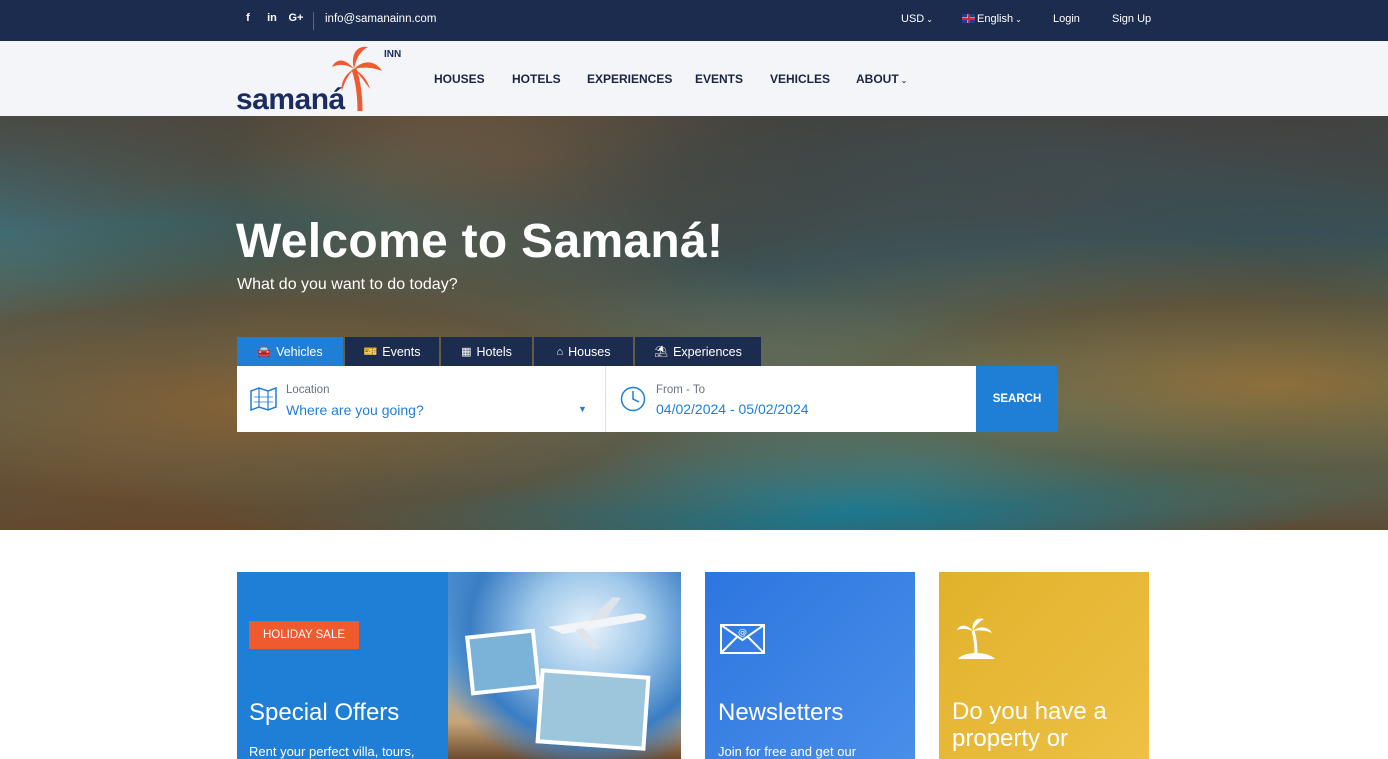 This screenshot has height=759, width=1388. Describe the element at coordinates (787, 751) in the screenshot. I see `card-text: Join for free and get our` at that location.